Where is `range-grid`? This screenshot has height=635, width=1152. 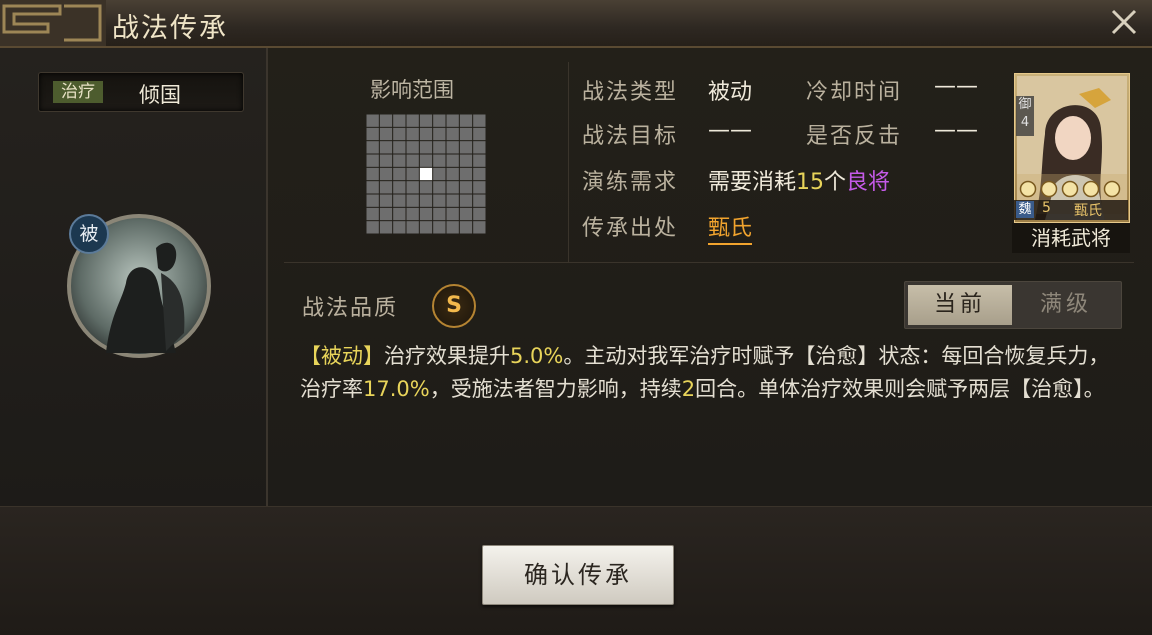
range-grid is located at coordinates (426, 174).